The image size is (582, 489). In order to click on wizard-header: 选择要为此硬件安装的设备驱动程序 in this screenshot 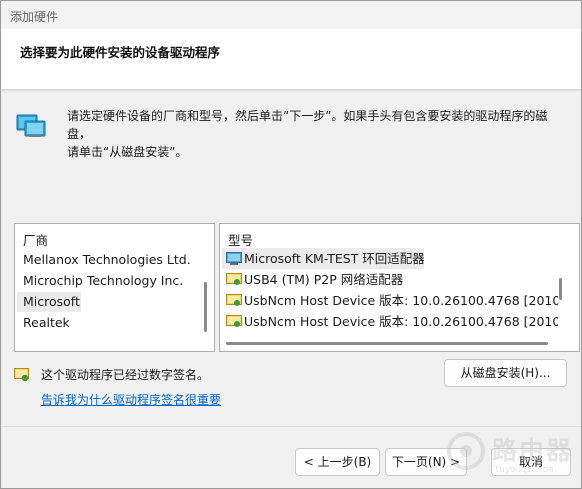, I will do `click(291, 59)`.